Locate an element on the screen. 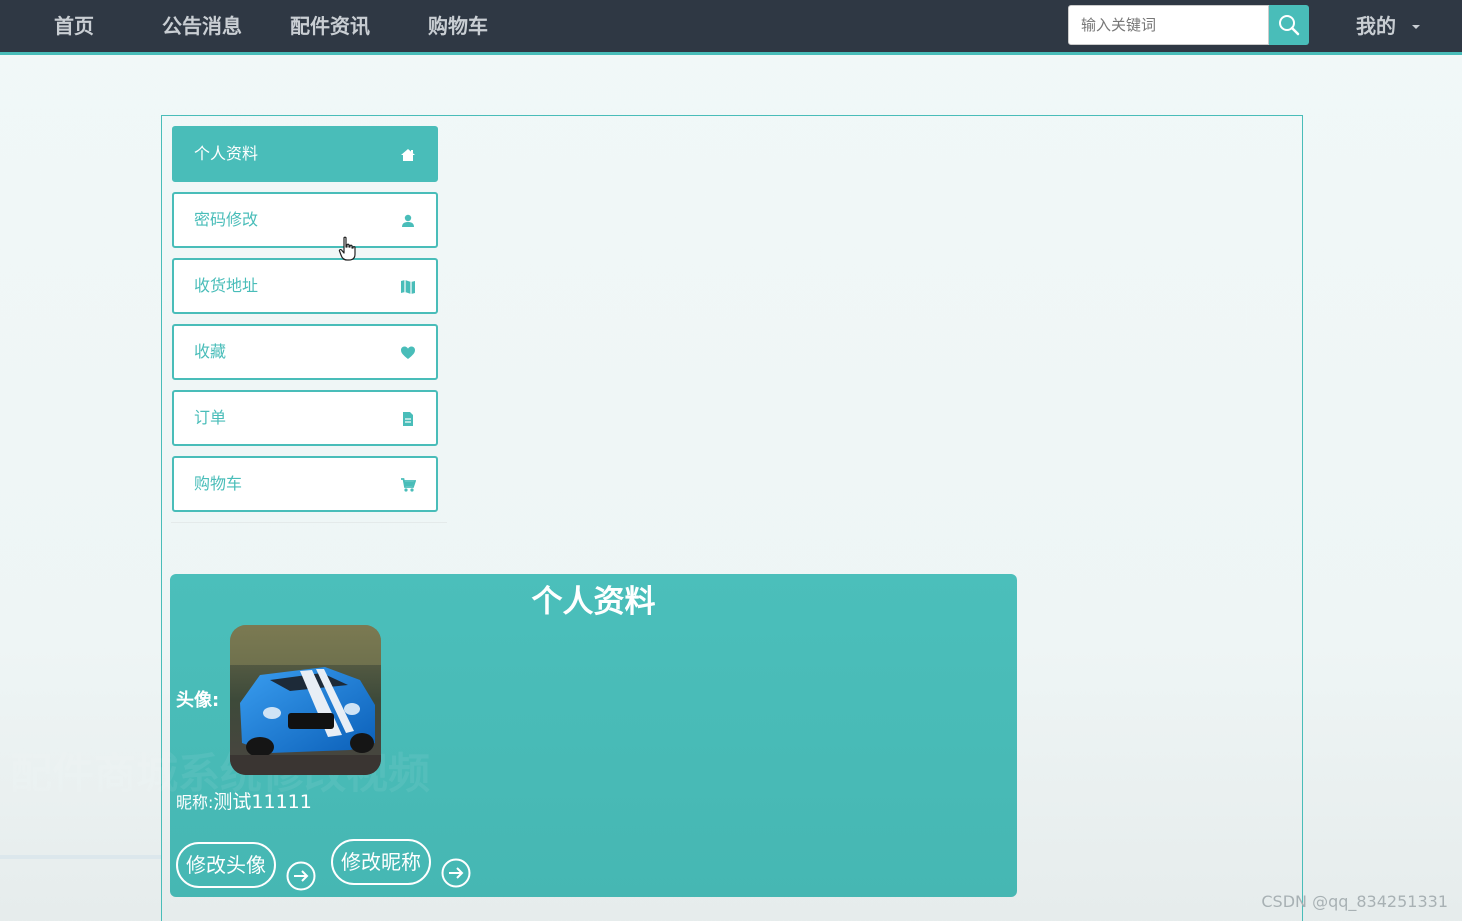  sidebar-item-label: 密码修改 is located at coordinates (226, 219).